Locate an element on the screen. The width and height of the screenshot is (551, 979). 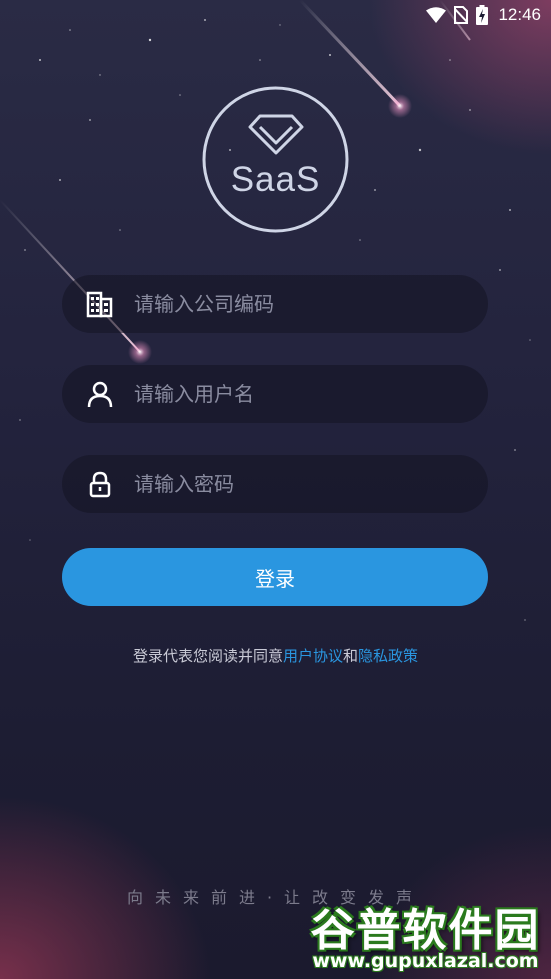
password-field is located at coordinates (275, 484).